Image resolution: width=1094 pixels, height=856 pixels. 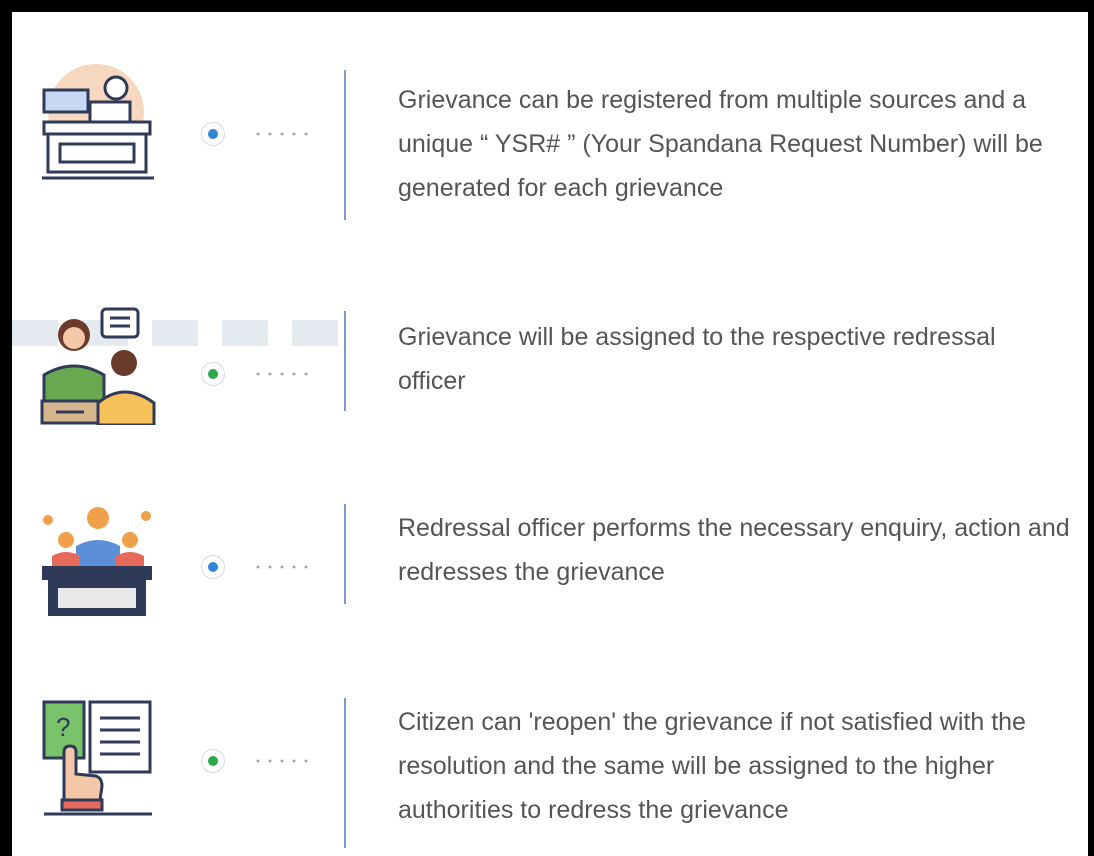 I want to click on officer-assignment-icon, so click(x=98, y=366).